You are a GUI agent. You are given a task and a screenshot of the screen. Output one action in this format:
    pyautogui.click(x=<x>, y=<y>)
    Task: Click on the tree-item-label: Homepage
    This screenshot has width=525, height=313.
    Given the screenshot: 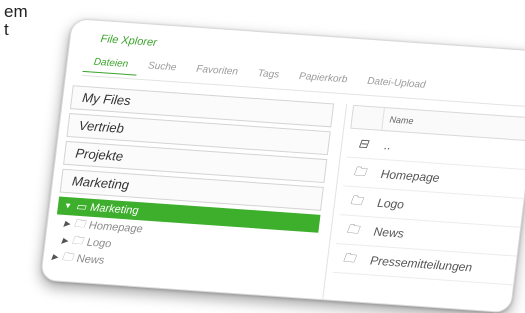 What is the action you would take?
    pyautogui.click(x=116, y=227)
    